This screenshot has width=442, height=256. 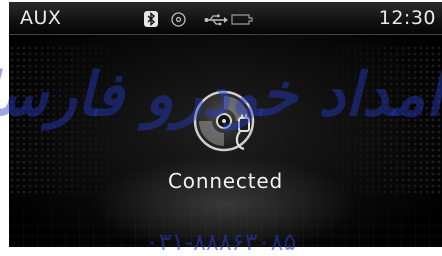 What do you see at coordinates (178, 19) in the screenshot?
I see `disc-icon` at bounding box center [178, 19].